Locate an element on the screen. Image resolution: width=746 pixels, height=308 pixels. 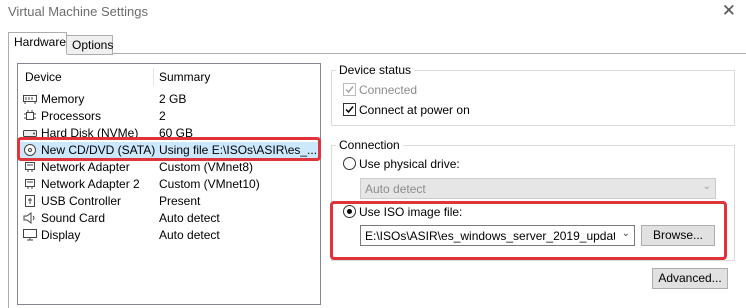
connect-at-power-on-checkbox is located at coordinates (349, 109).